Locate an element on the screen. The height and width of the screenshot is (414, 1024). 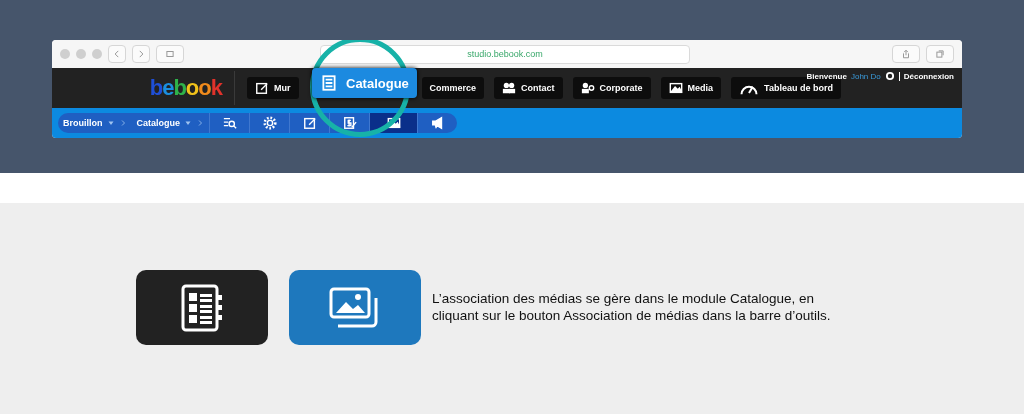
nav-button: Media is located at coordinates (691, 88).